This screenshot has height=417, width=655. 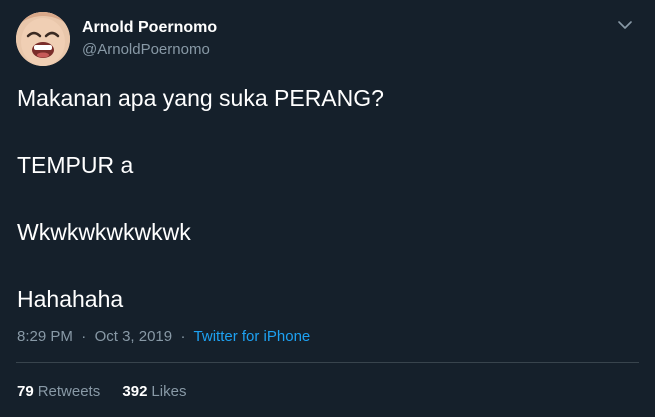 What do you see at coordinates (75, 165) in the screenshot?
I see `tweet-text-line: TEMPUR a` at bounding box center [75, 165].